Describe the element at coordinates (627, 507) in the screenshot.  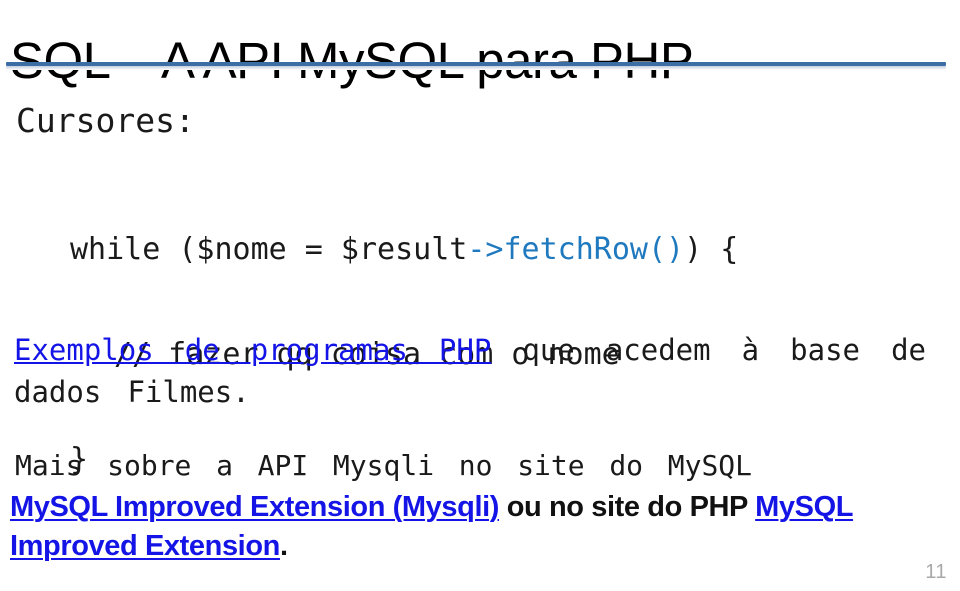
I see `paragraph-links-middle: ou no site do PHP` at that location.